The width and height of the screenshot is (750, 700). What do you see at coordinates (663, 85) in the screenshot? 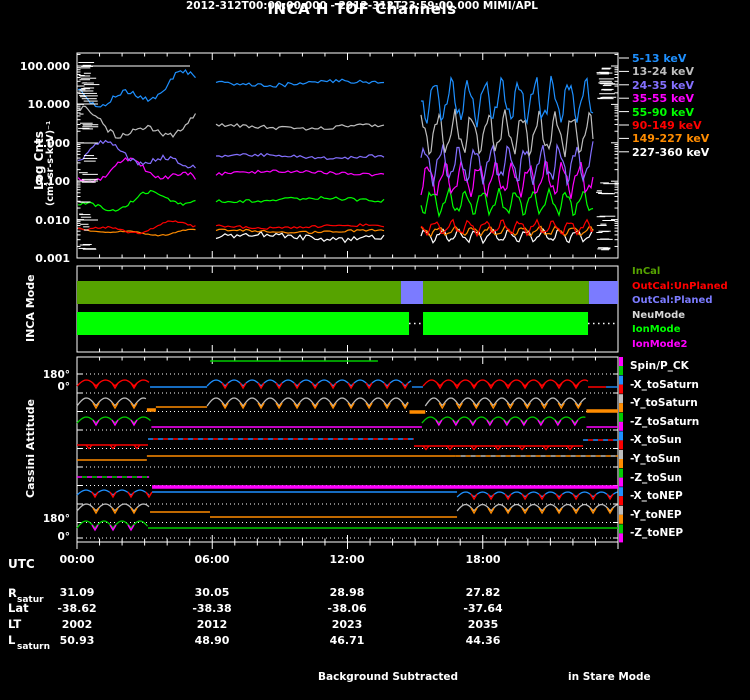
I see `tof-legend-entry: 24-35 keV` at bounding box center [663, 85].